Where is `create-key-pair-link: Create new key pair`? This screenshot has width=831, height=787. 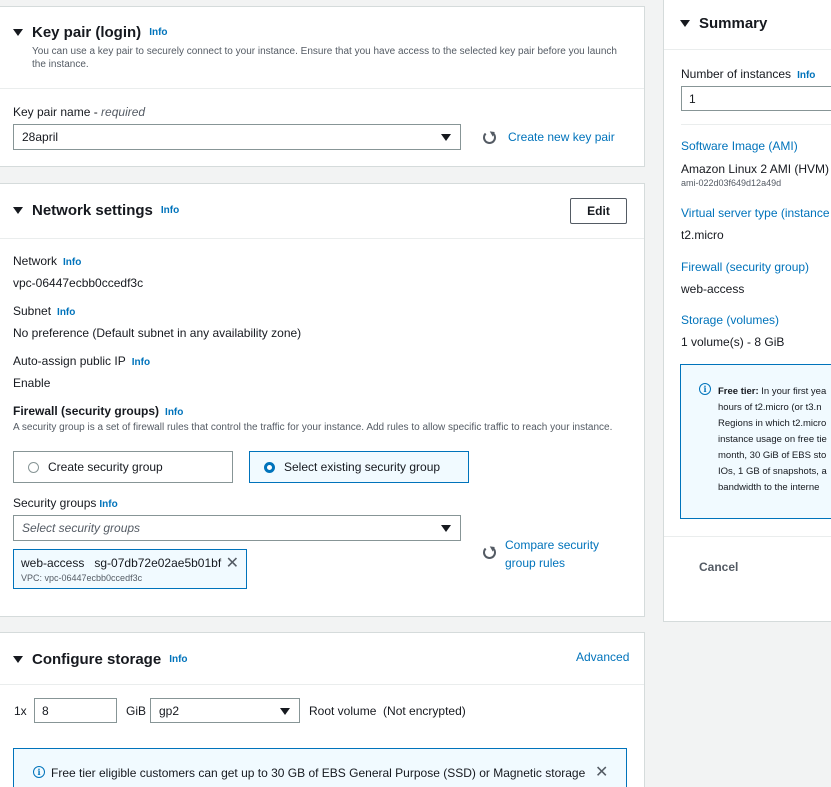 create-key-pair-link: Create new key pair is located at coordinates (561, 137).